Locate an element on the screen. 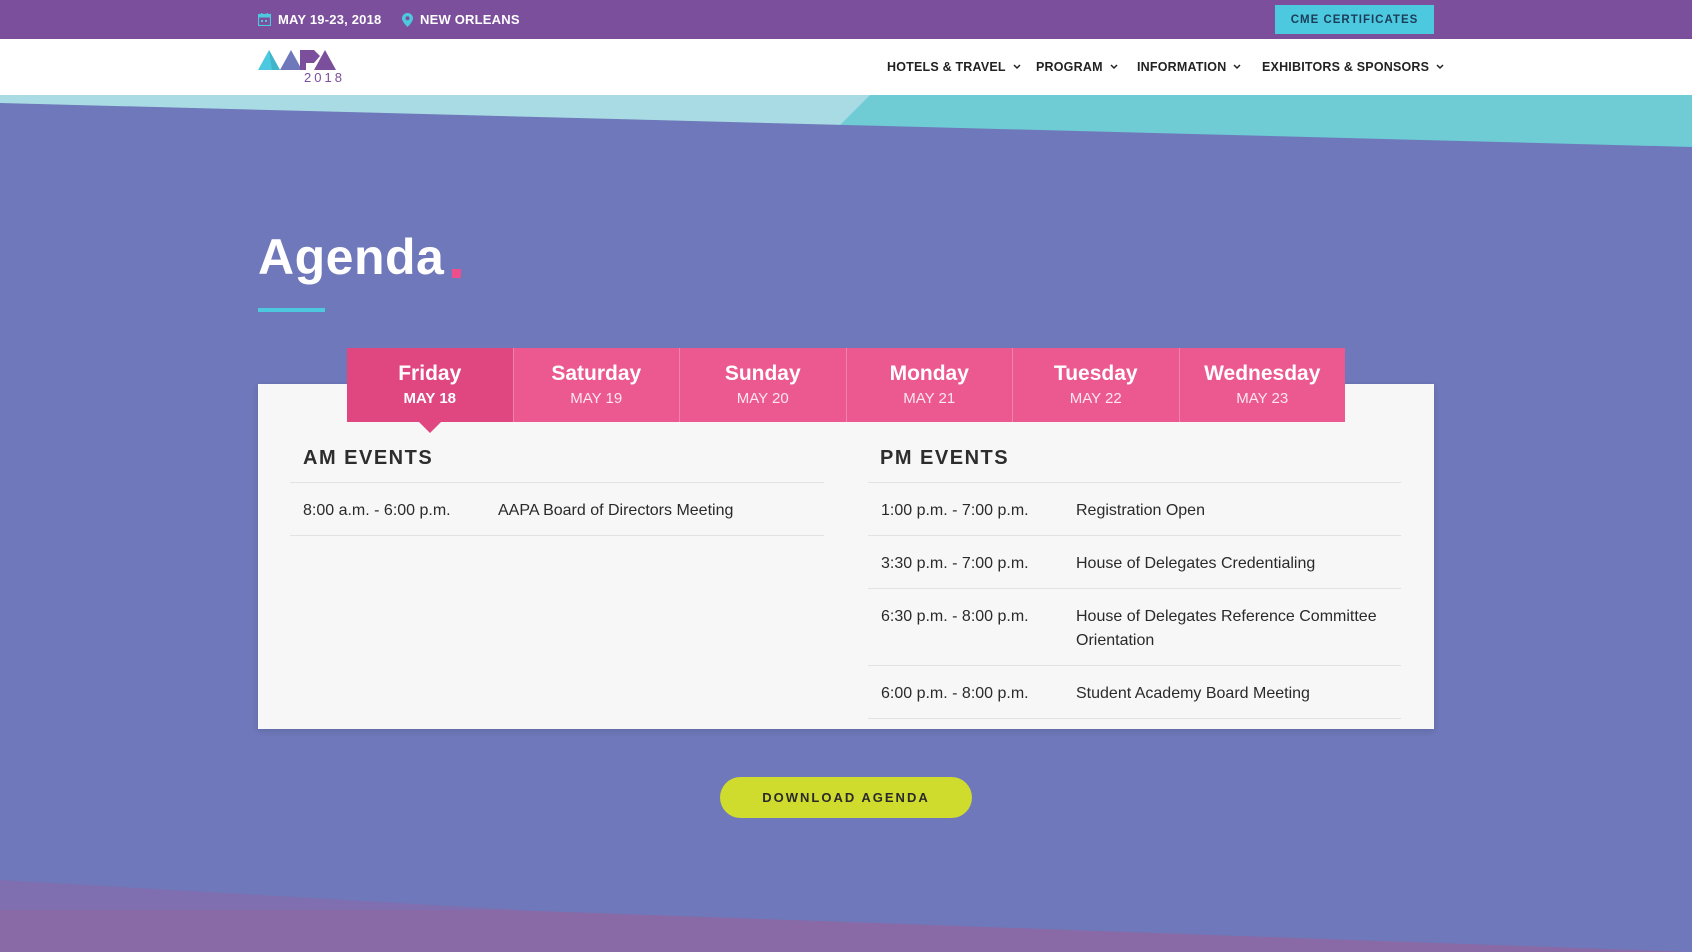 This screenshot has width=1692, height=952. event-date: MAY 19-23, 2018 is located at coordinates (319, 19).